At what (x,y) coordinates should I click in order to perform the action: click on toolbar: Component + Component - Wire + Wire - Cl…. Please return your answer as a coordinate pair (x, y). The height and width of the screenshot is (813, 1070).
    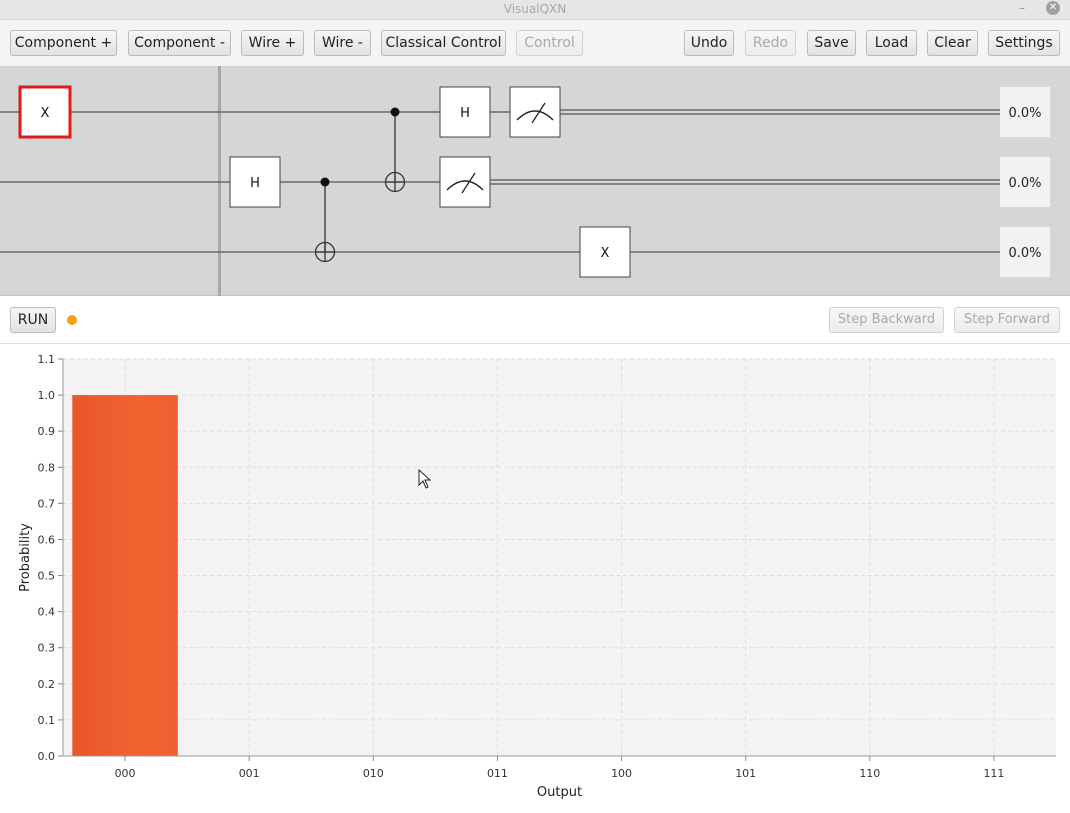
    Looking at the image, I should click on (535, 43).